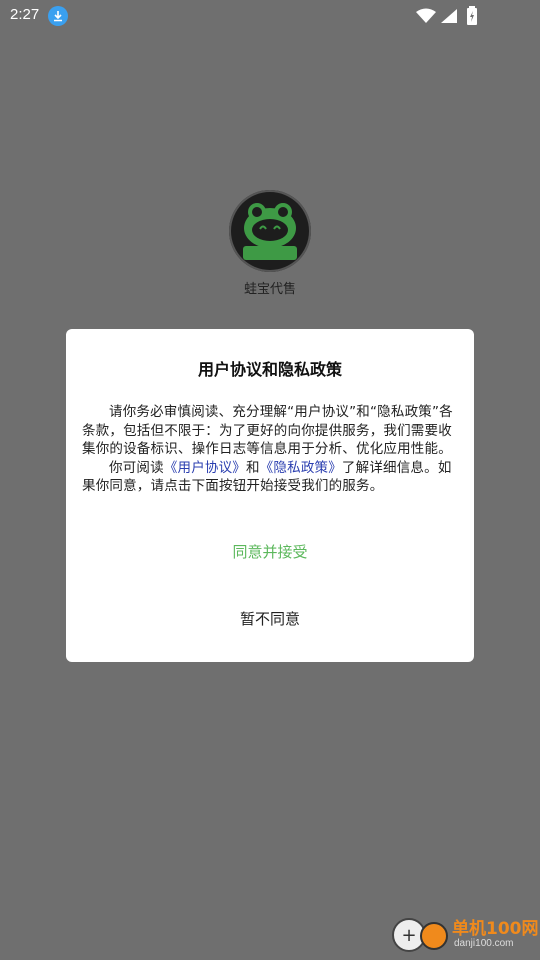 The width and height of the screenshot is (540, 960). What do you see at coordinates (301, 468) in the screenshot?
I see `privacy-policy-link: 《隐私政策》` at bounding box center [301, 468].